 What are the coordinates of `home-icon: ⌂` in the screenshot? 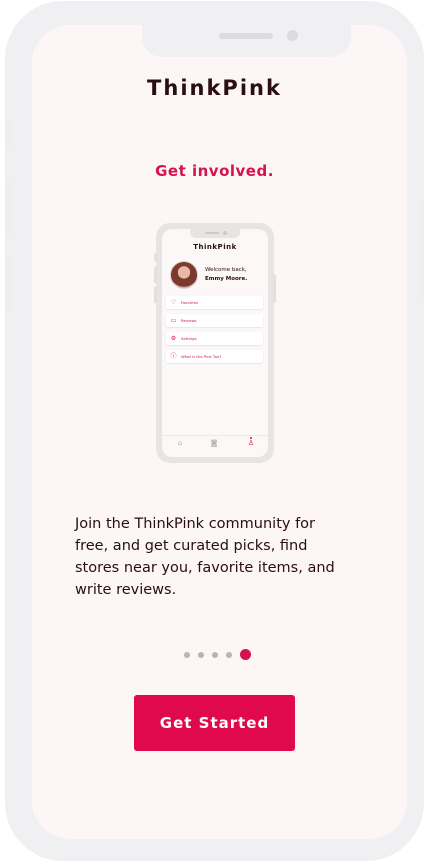 It's located at (180, 443).